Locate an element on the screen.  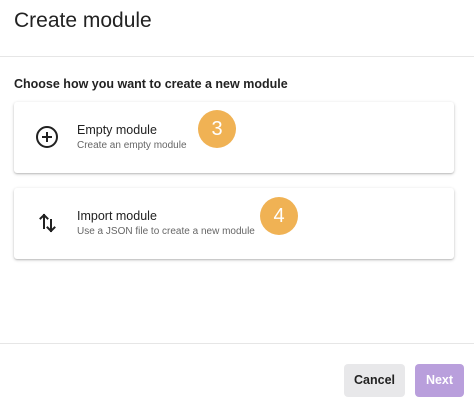
swap-vertical-icon is located at coordinates (47, 223).